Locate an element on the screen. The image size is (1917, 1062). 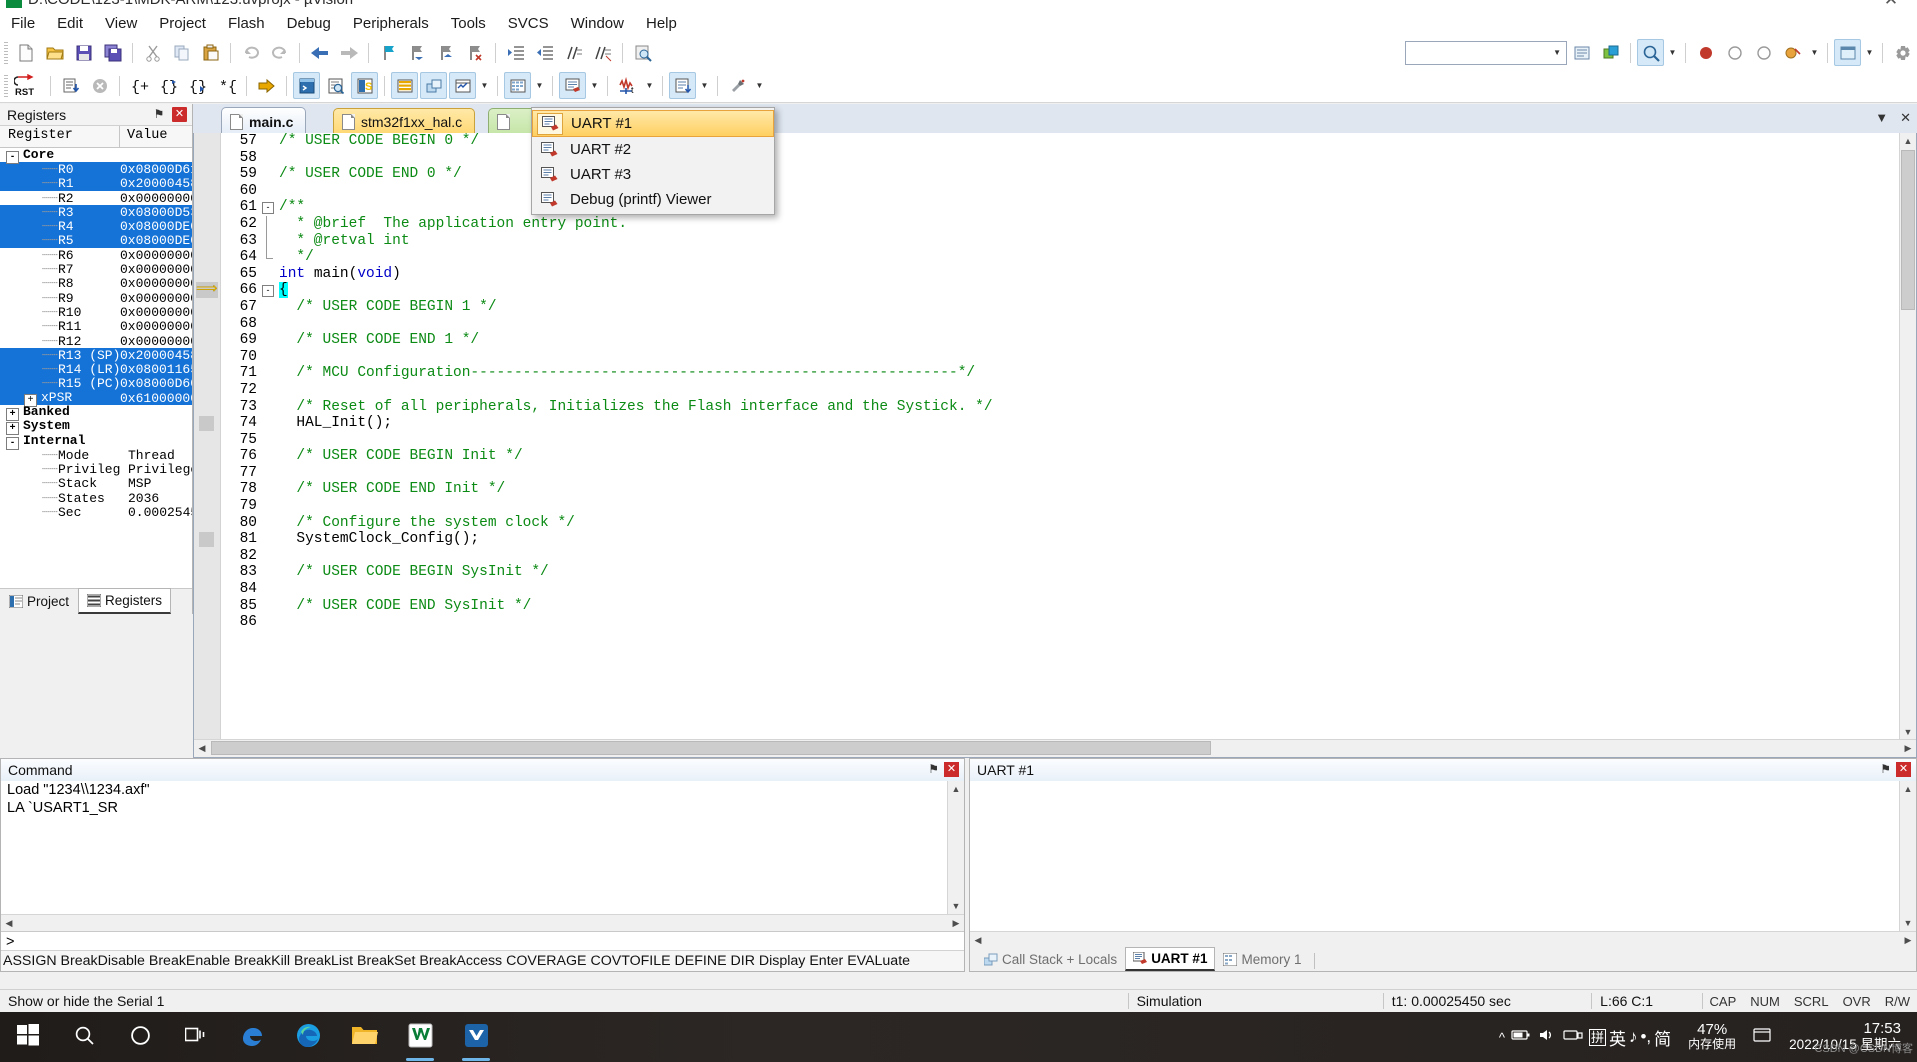
register-row: ┈┈R14 (LR) 0x08001165 is located at coordinates (96, 369).